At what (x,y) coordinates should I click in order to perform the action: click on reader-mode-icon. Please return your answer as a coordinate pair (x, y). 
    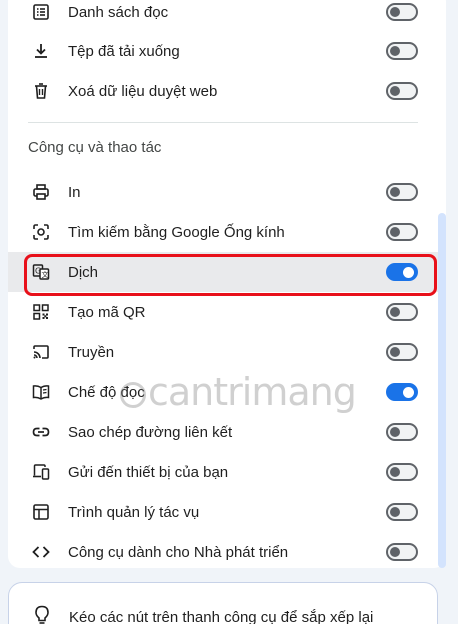
    Looking at the image, I should click on (41, 392).